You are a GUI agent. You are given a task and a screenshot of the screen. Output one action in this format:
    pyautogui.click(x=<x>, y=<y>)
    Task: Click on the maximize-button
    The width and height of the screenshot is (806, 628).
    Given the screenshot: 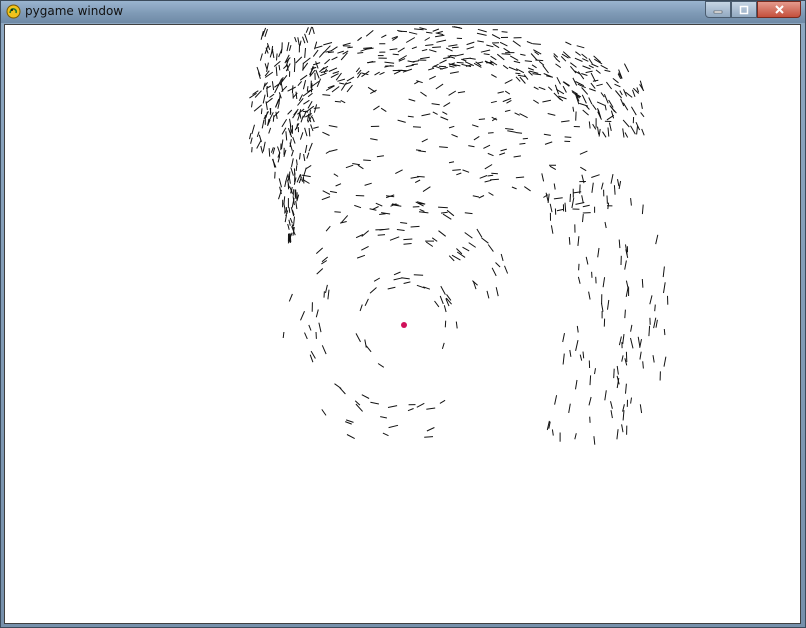 What is the action you would take?
    pyautogui.click(x=744, y=9)
    